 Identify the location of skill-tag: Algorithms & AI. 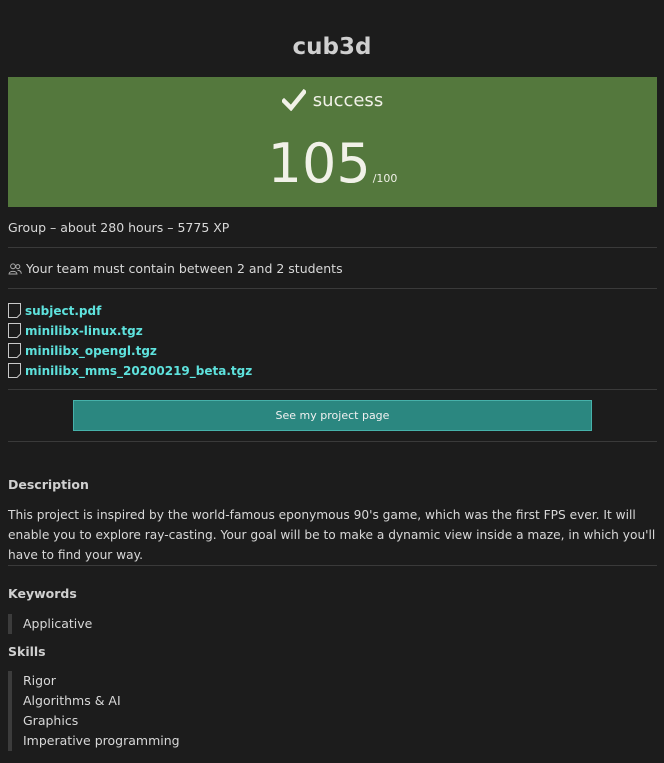
(72, 700).